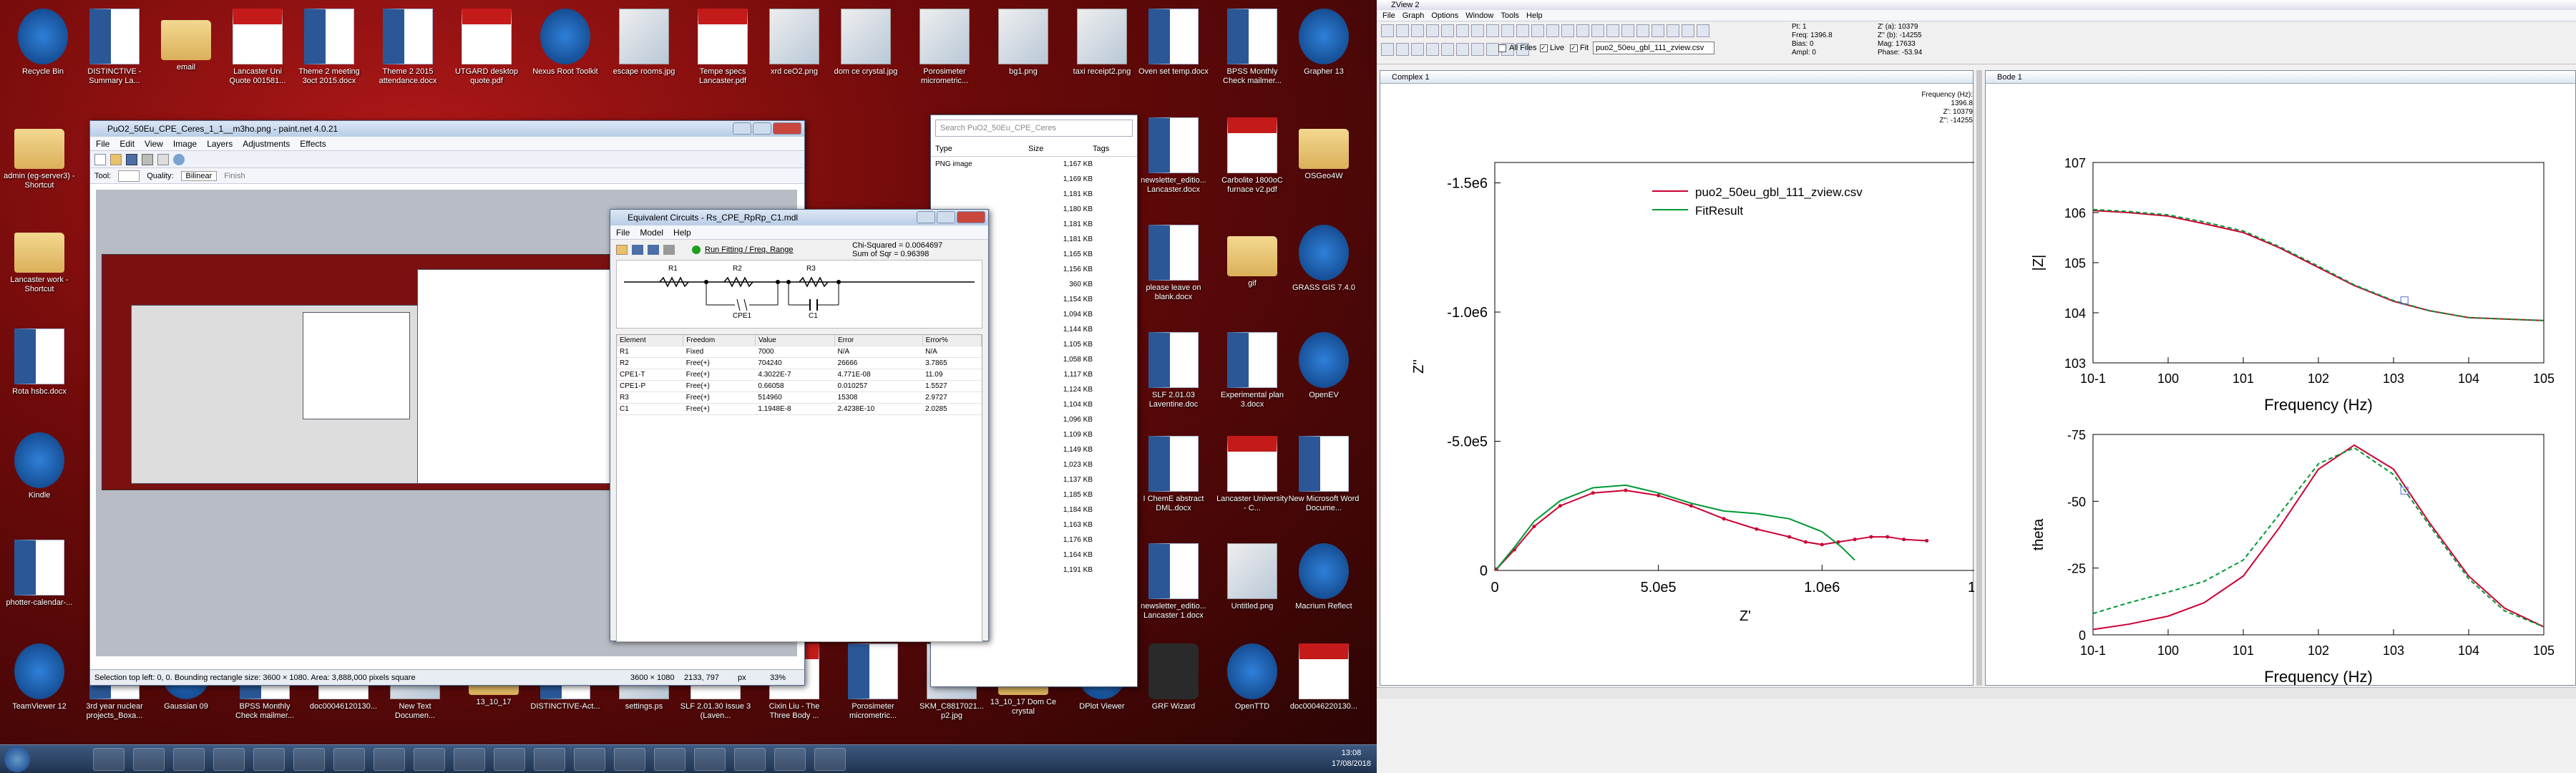 Image resolution: width=2576 pixels, height=773 pixels. I want to click on table-cell: 7000, so click(795, 352).